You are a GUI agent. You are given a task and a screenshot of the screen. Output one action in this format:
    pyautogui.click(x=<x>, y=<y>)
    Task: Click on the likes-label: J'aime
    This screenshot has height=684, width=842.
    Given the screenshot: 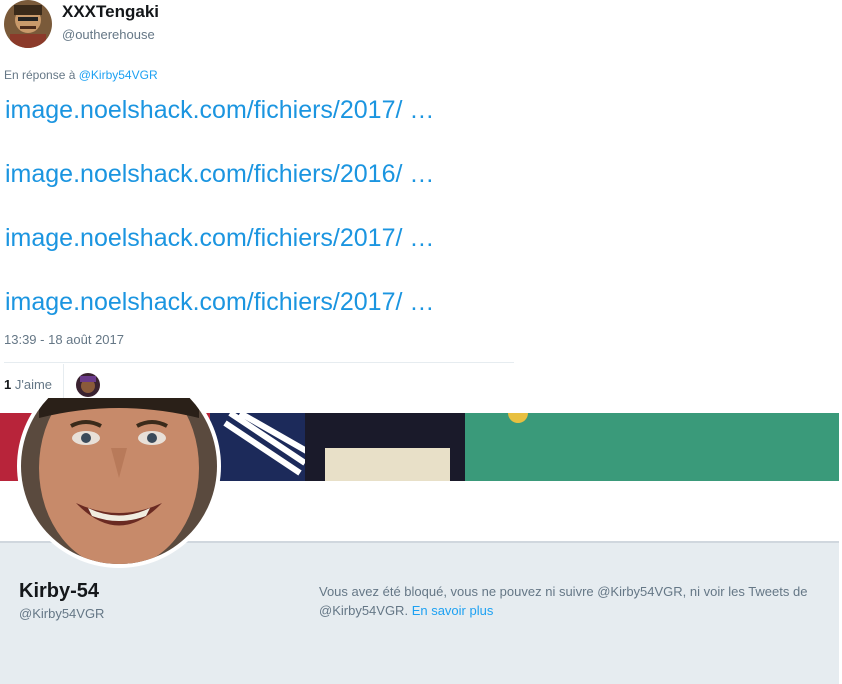 What is the action you would take?
    pyautogui.click(x=33, y=384)
    